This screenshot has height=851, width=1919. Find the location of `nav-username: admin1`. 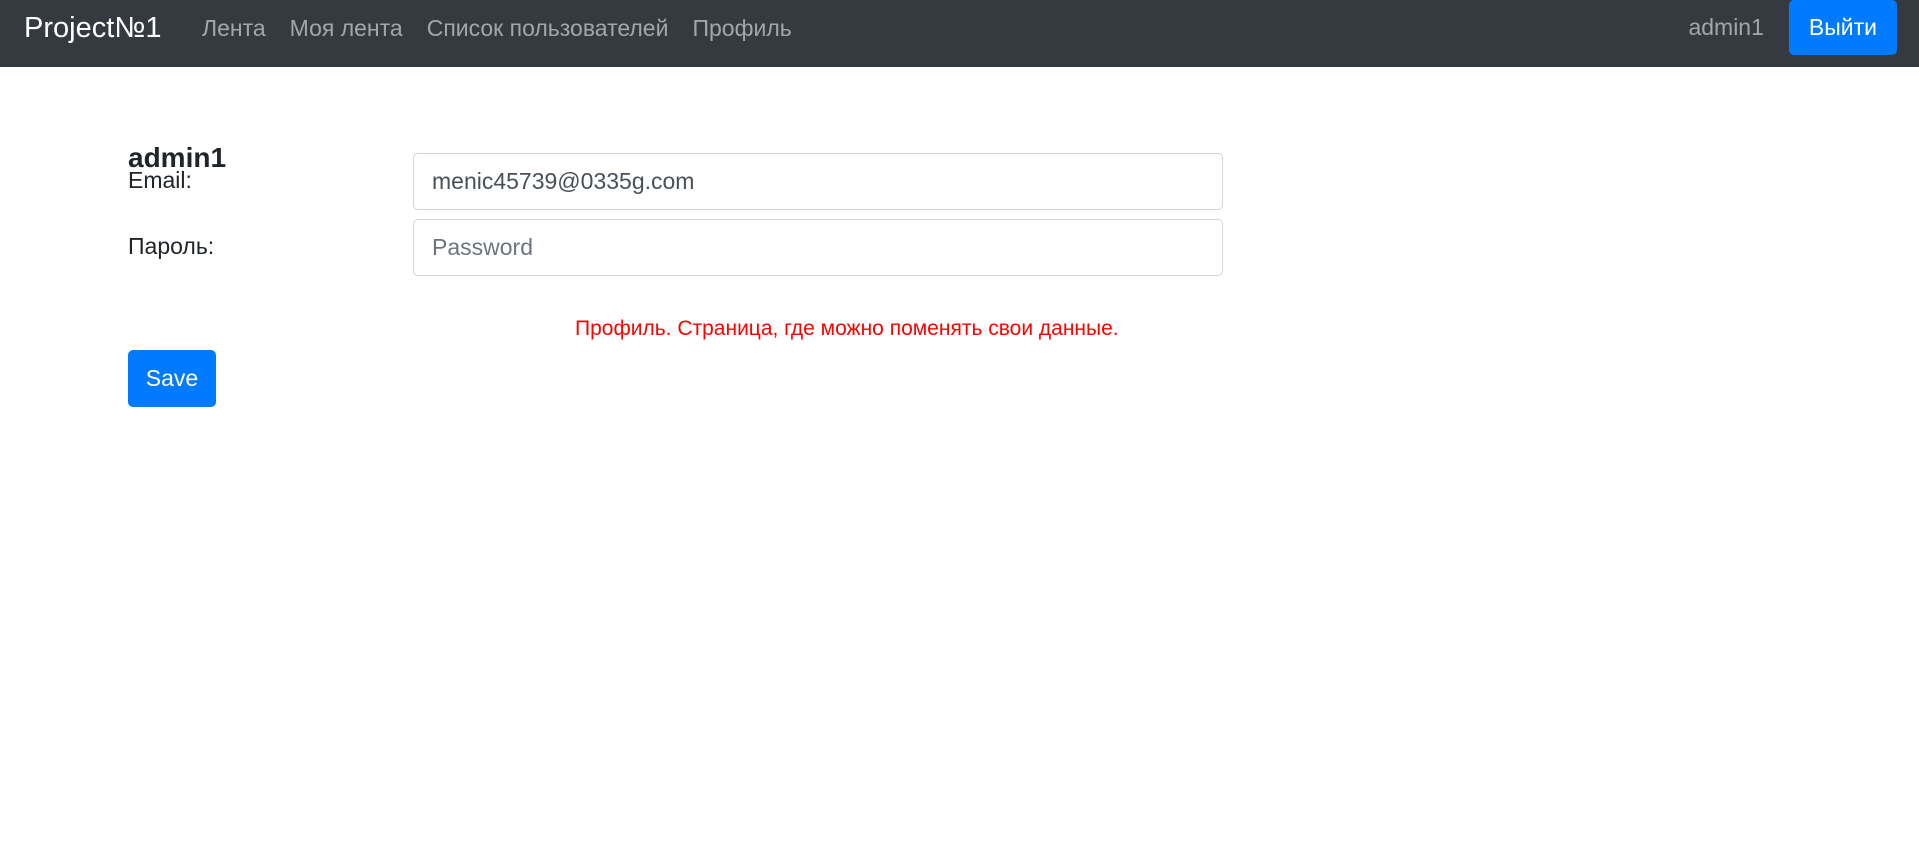

nav-username: admin1 is located at coordinates (1726, 27).